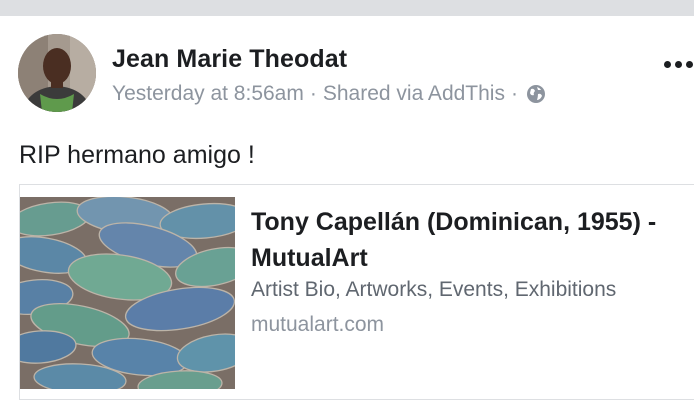  Describe the element at coordinates (208, 94) in the screenshot. I see `post-timestamp: Yesterday at 8:56am` at that location.